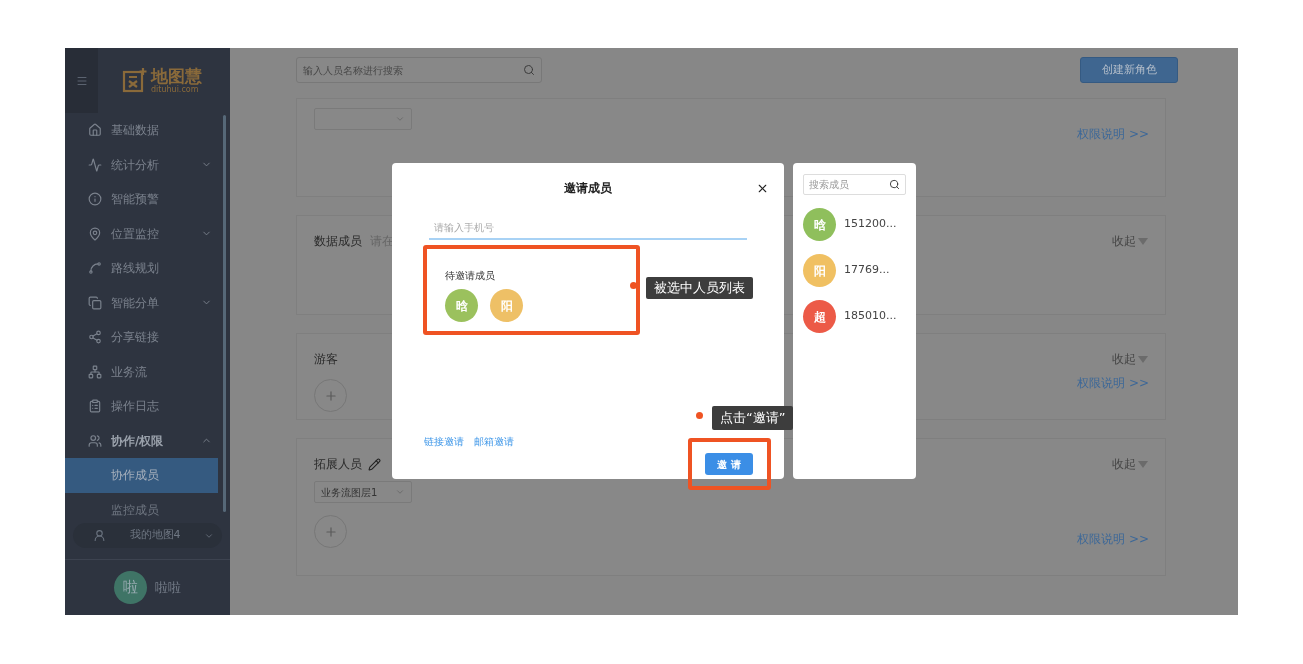 The height and width of the screenshot is (664, 1303). What do you see at coordinates (147, 406) in the screenshot?
I see `sidebar-item: 操作日志` at bounding box center [147, 406].